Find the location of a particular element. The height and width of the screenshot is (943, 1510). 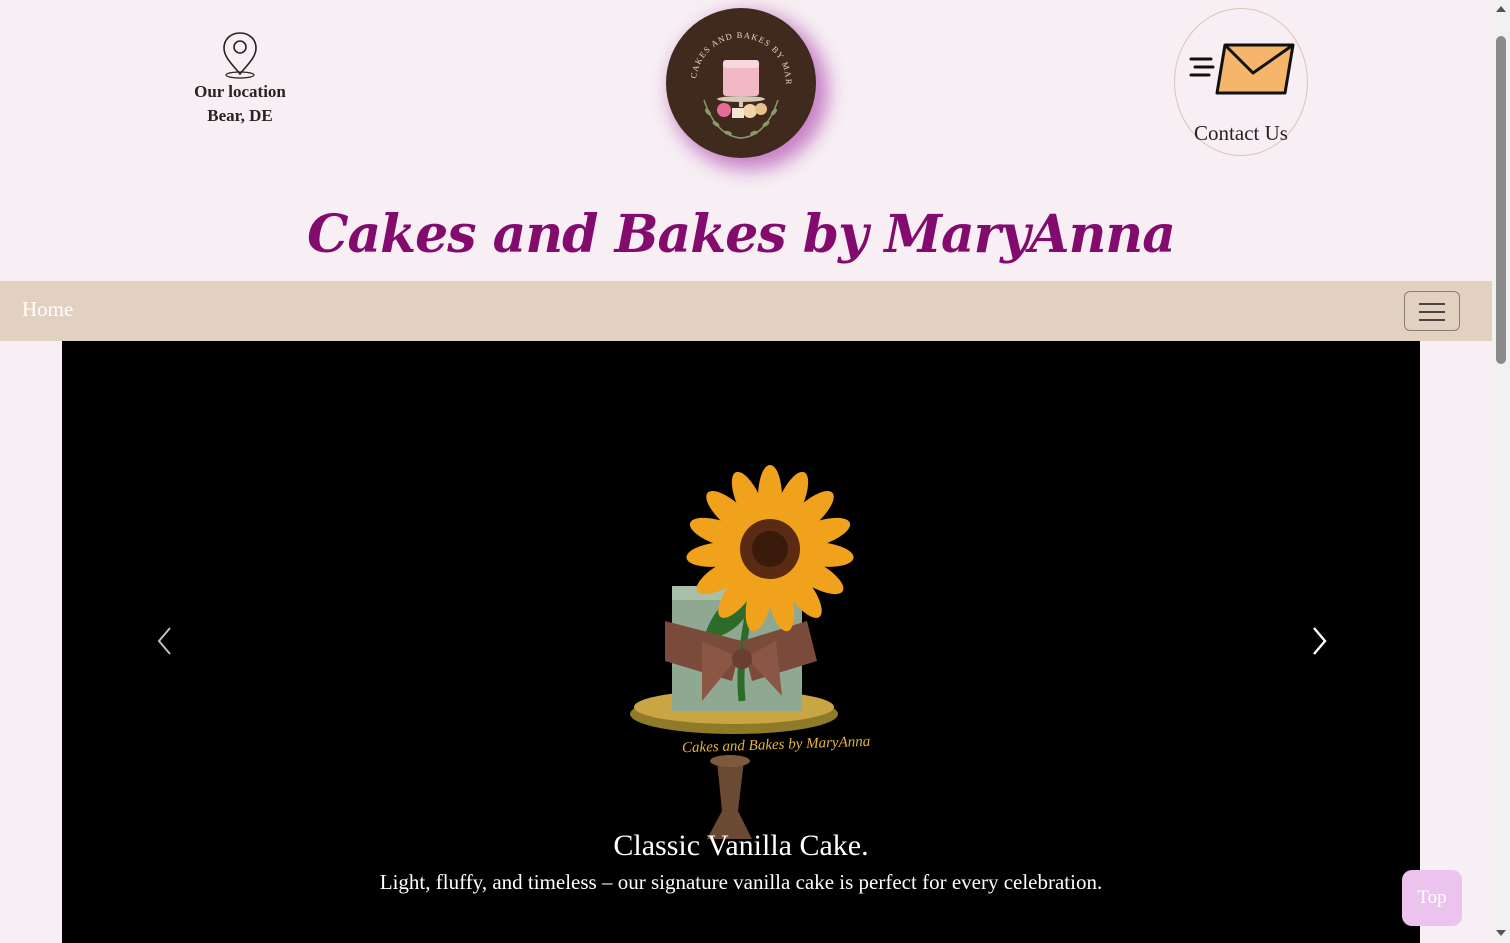

chevron-left-icon is located at coordinates (164, 641).